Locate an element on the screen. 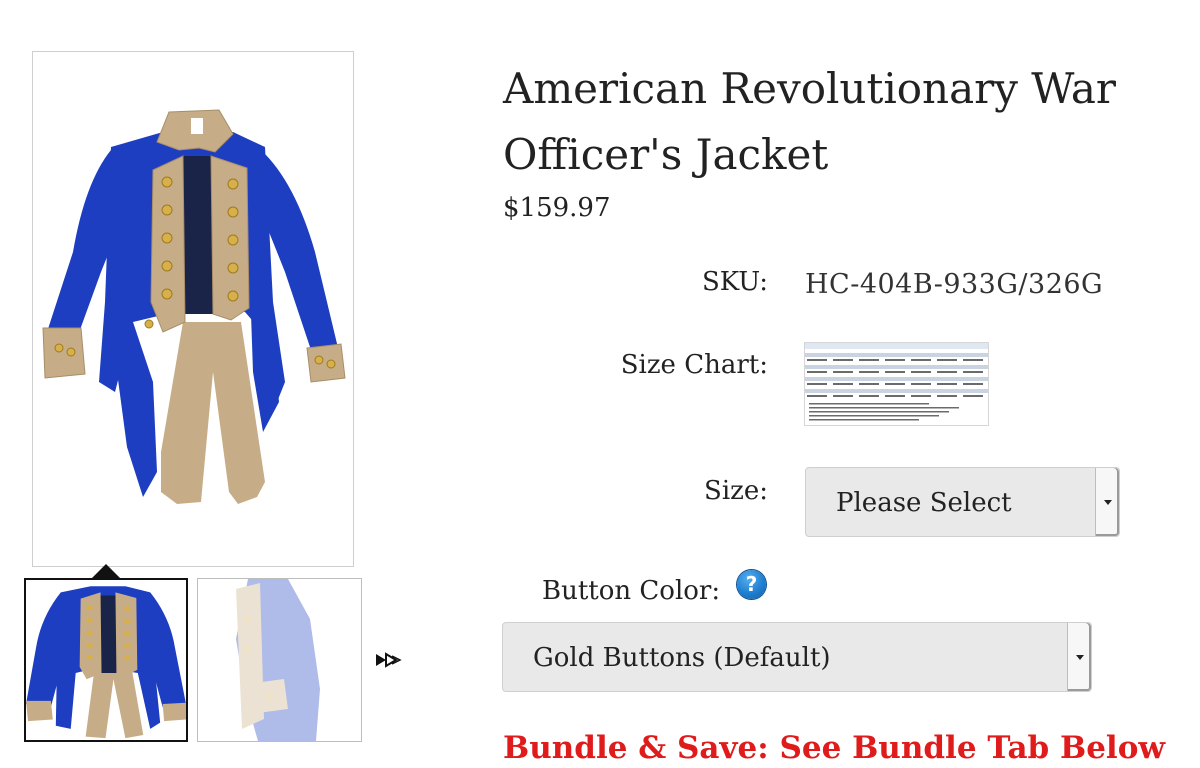  thumbnail-front is located at coordinates (106, 660).